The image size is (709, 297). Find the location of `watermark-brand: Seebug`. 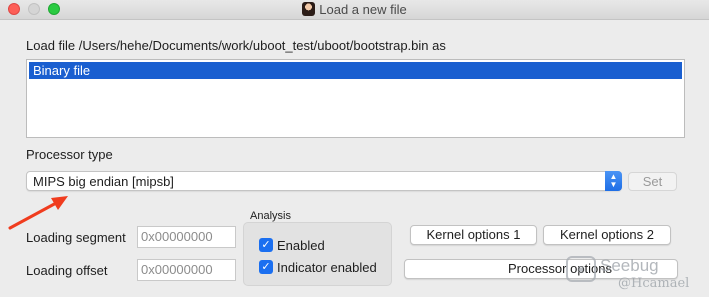

watermark-brand: Seebug is located at coordinates (629, 265).